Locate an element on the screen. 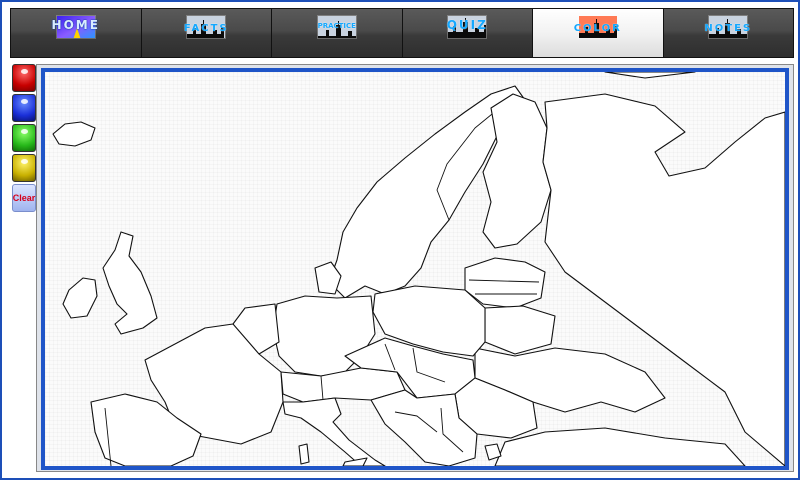  tab-home-label: HOME is located at coordinates (75, 25).